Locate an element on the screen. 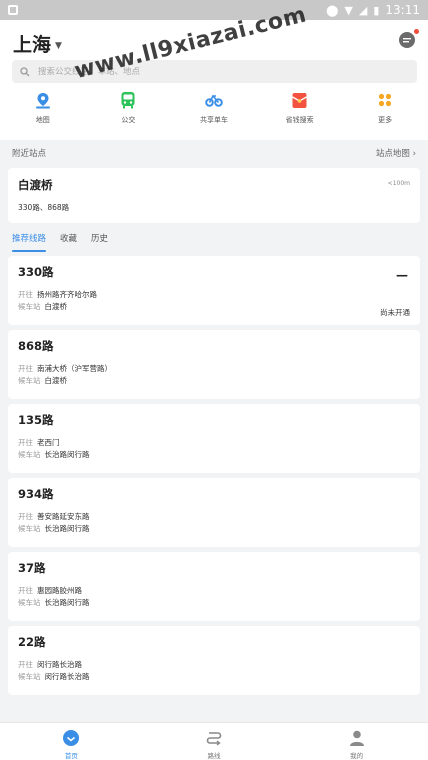 Image resolution: width=428 pixels, height=760 pixels. stop-map-link: 站点地图 › is located at coordinates (396, 153).